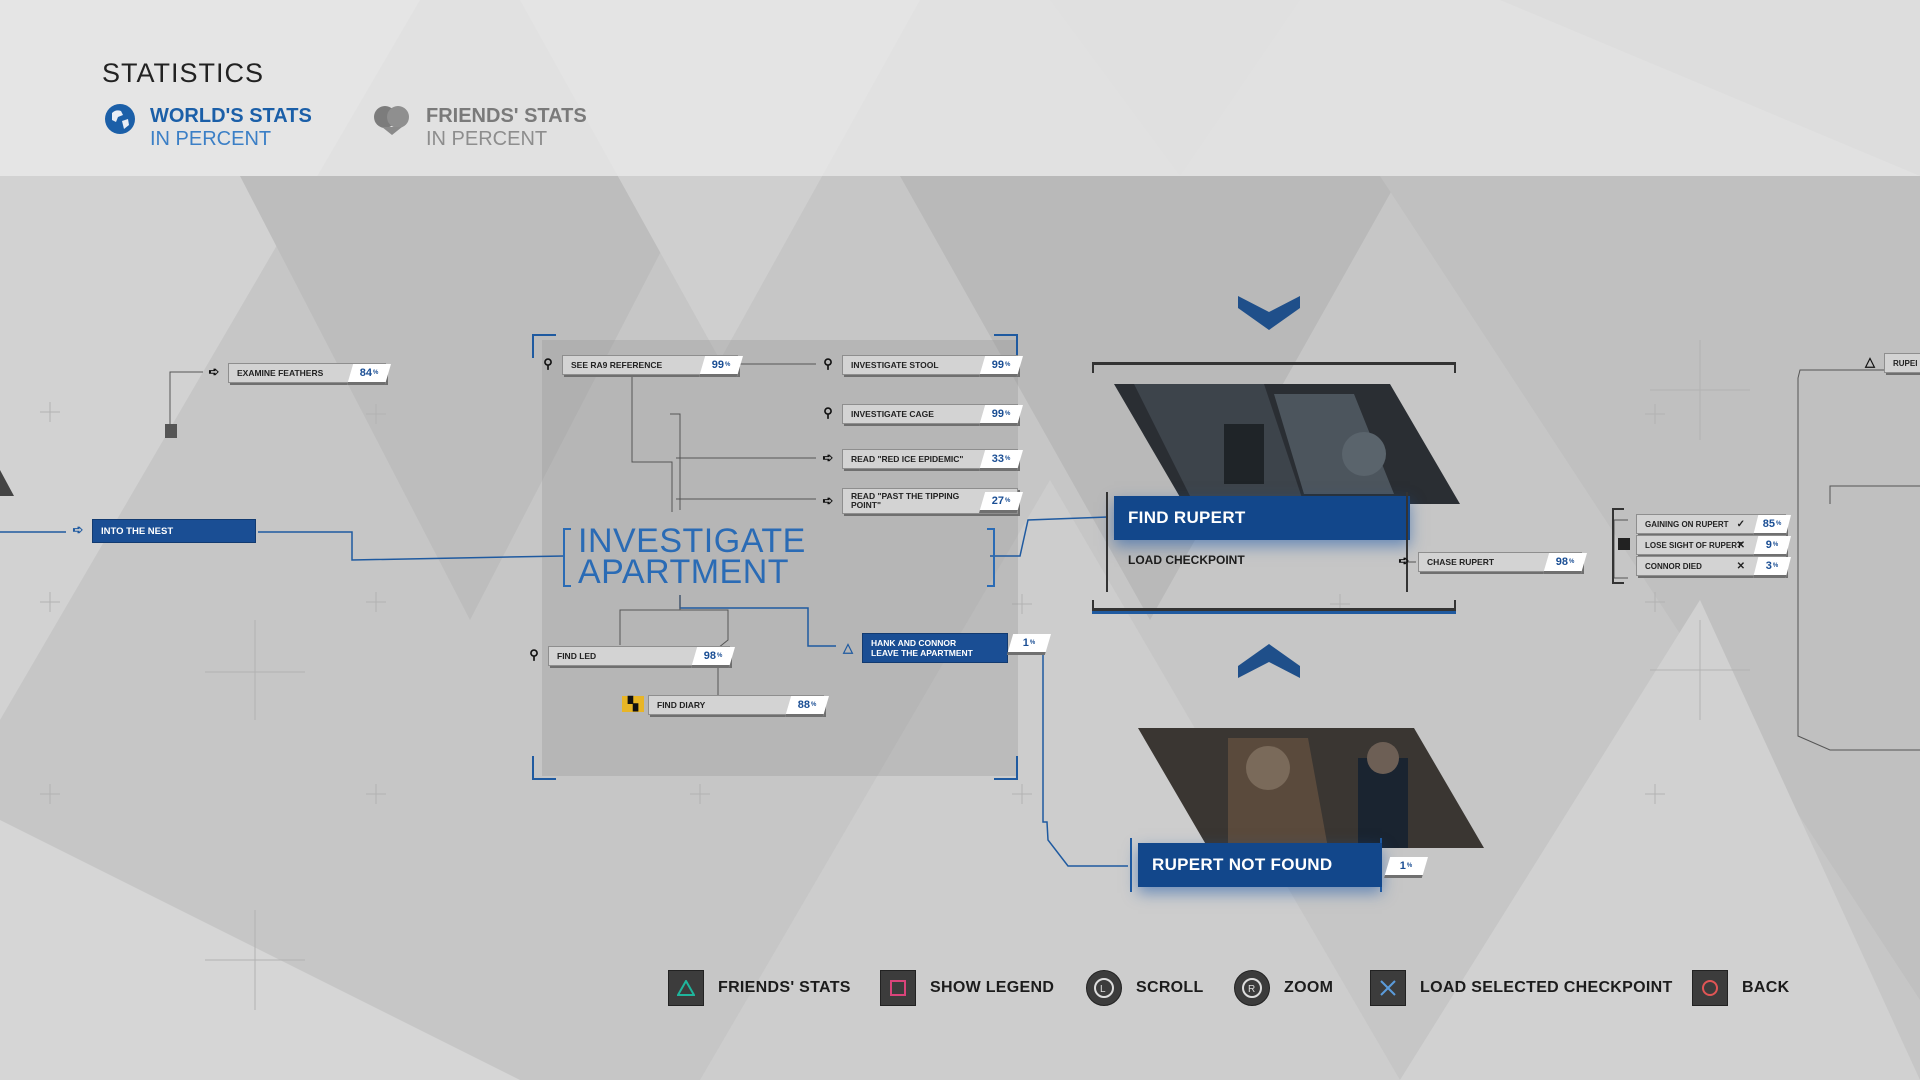 The height and width of the screenshot is (1080, 1920). Describe the element at coordinates (1713, 525) in the screenshot. I see `node-gaining-on-rupert: GAINING ON RUPERT ✓ 85%` at that location.